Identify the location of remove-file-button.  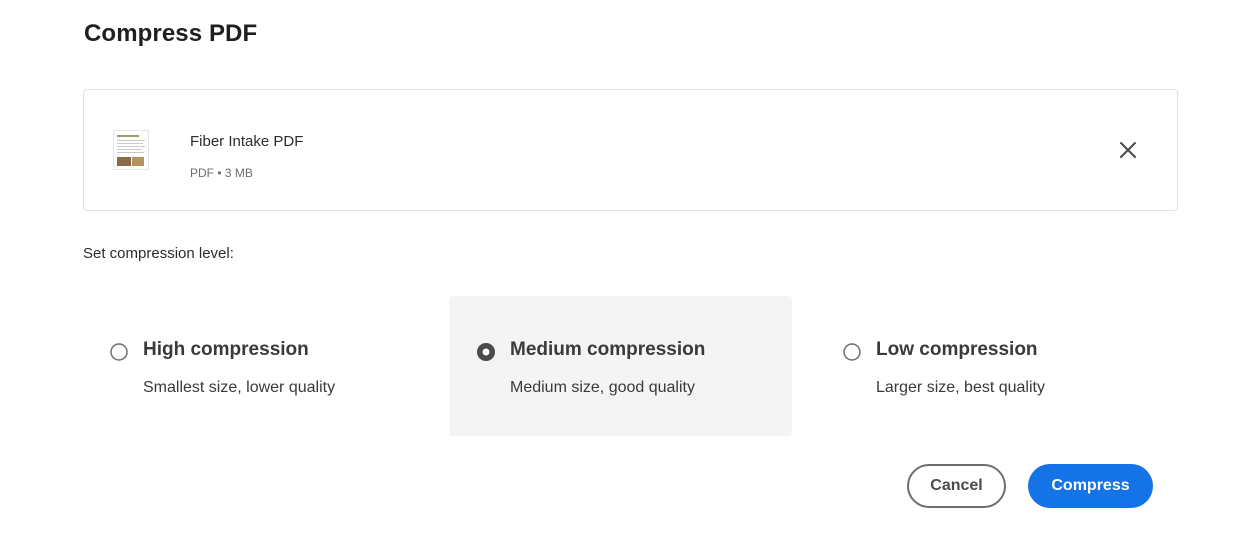
(1128, 150).